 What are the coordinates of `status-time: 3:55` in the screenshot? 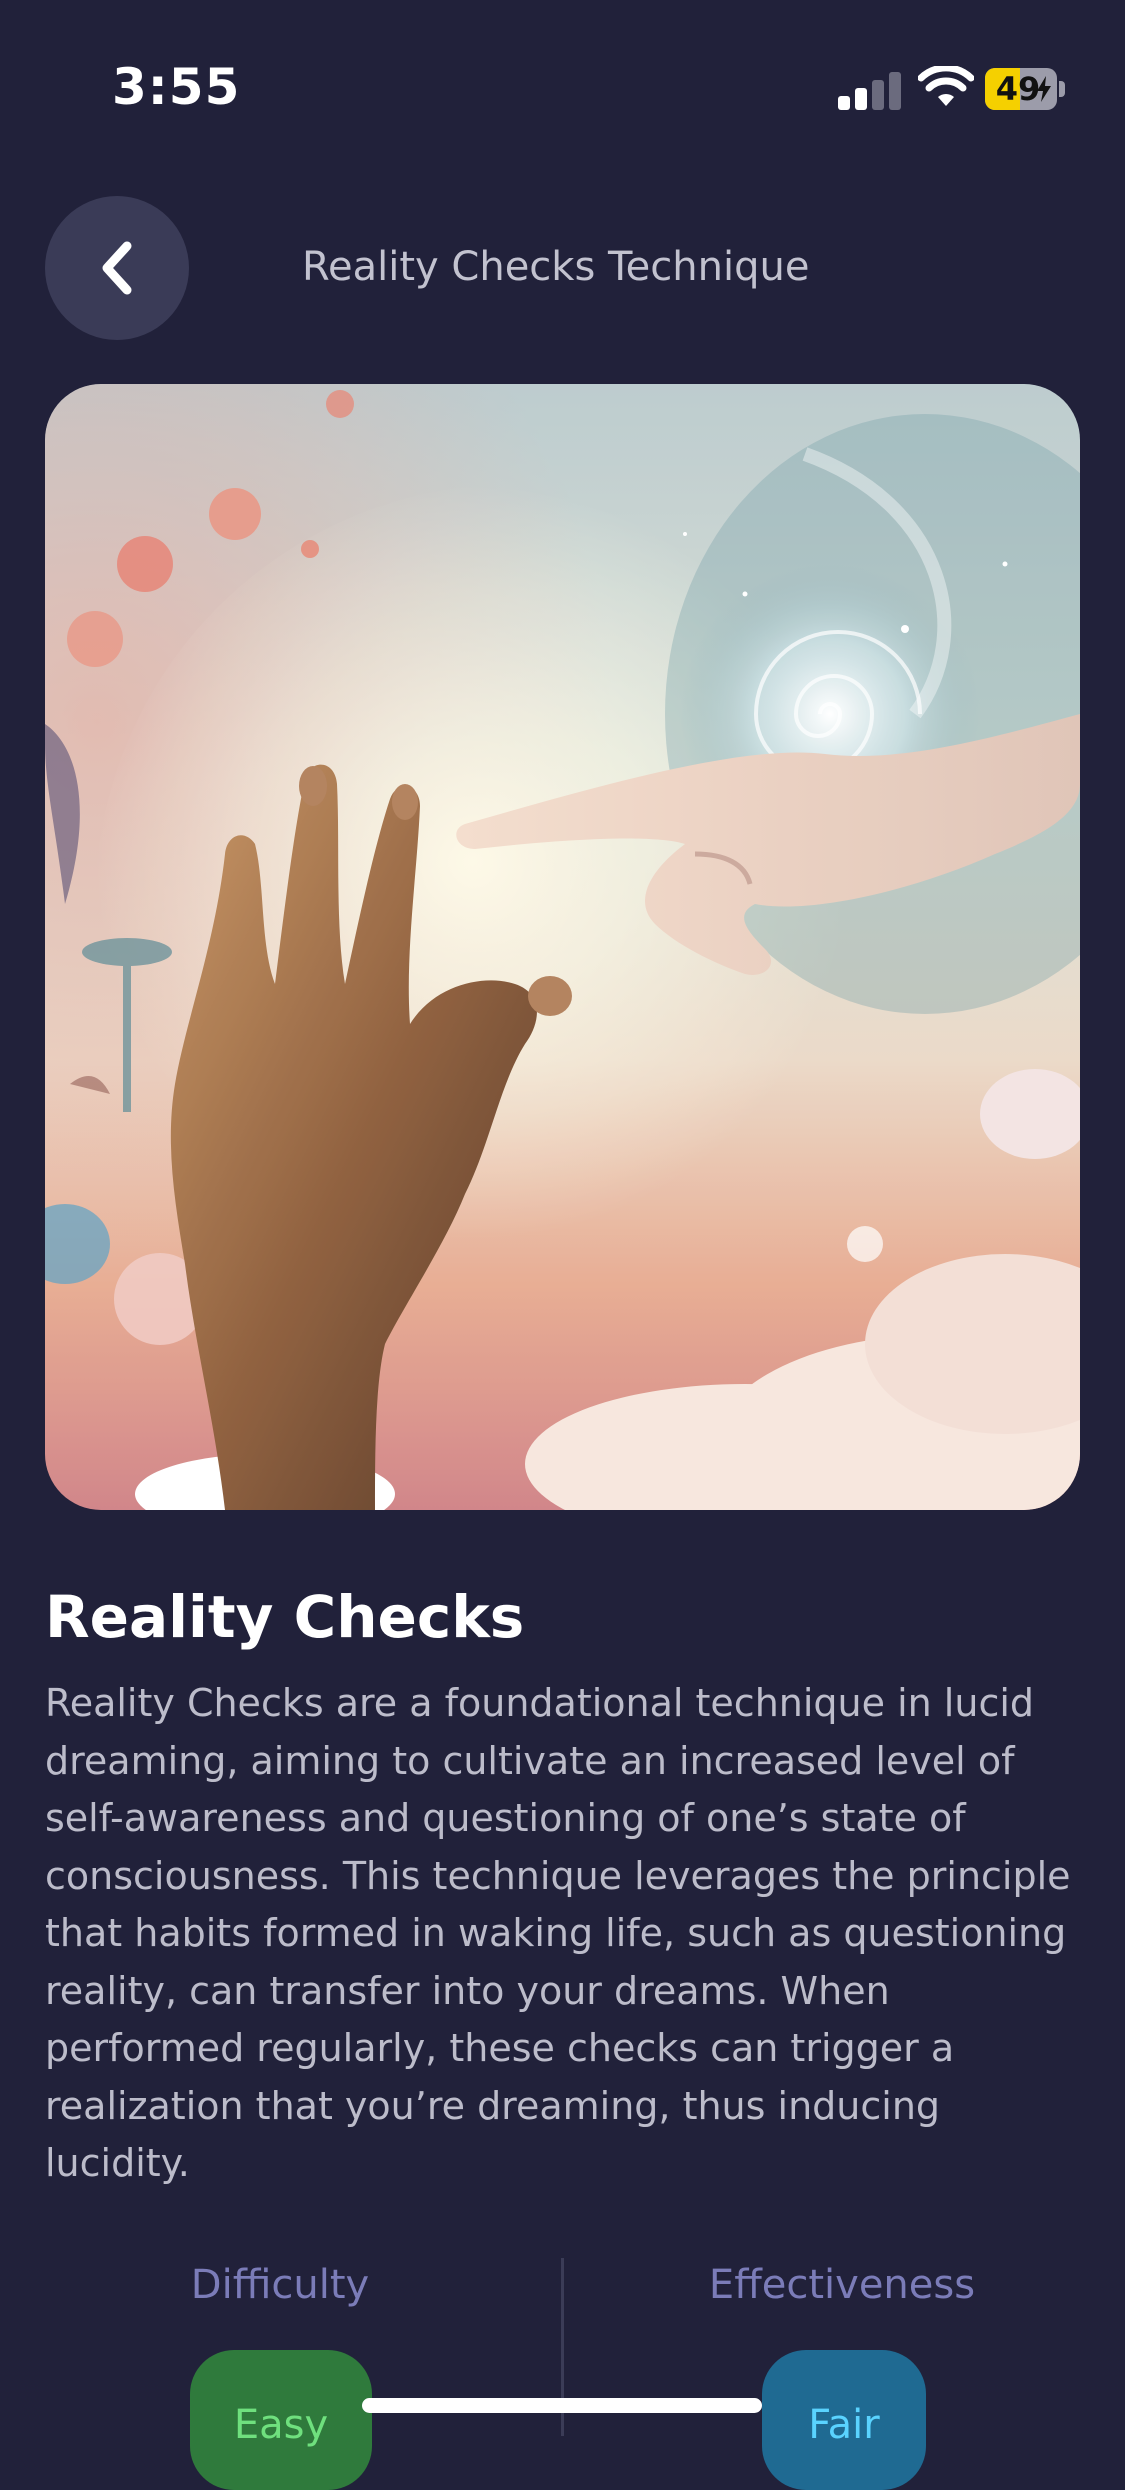 It's located at (176, 87).